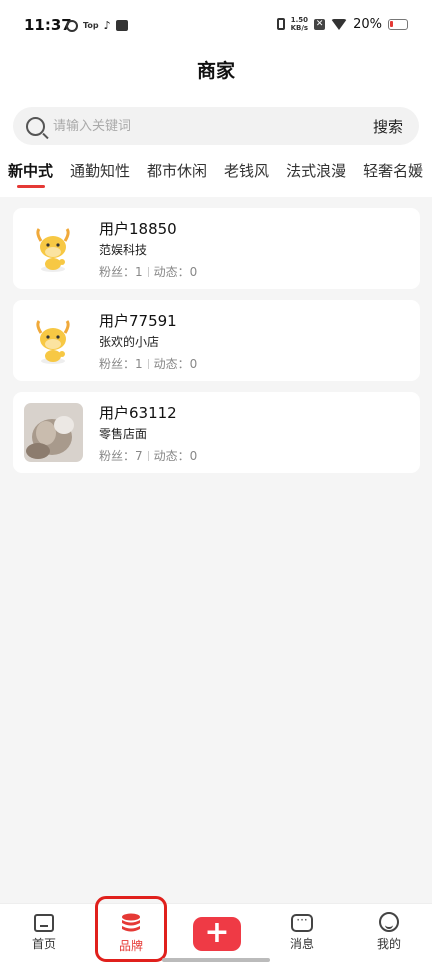  What do you see at coordinates (72, 25) in the screenshot?
I see `app-notification-icon` at bounding box center [72, 25].